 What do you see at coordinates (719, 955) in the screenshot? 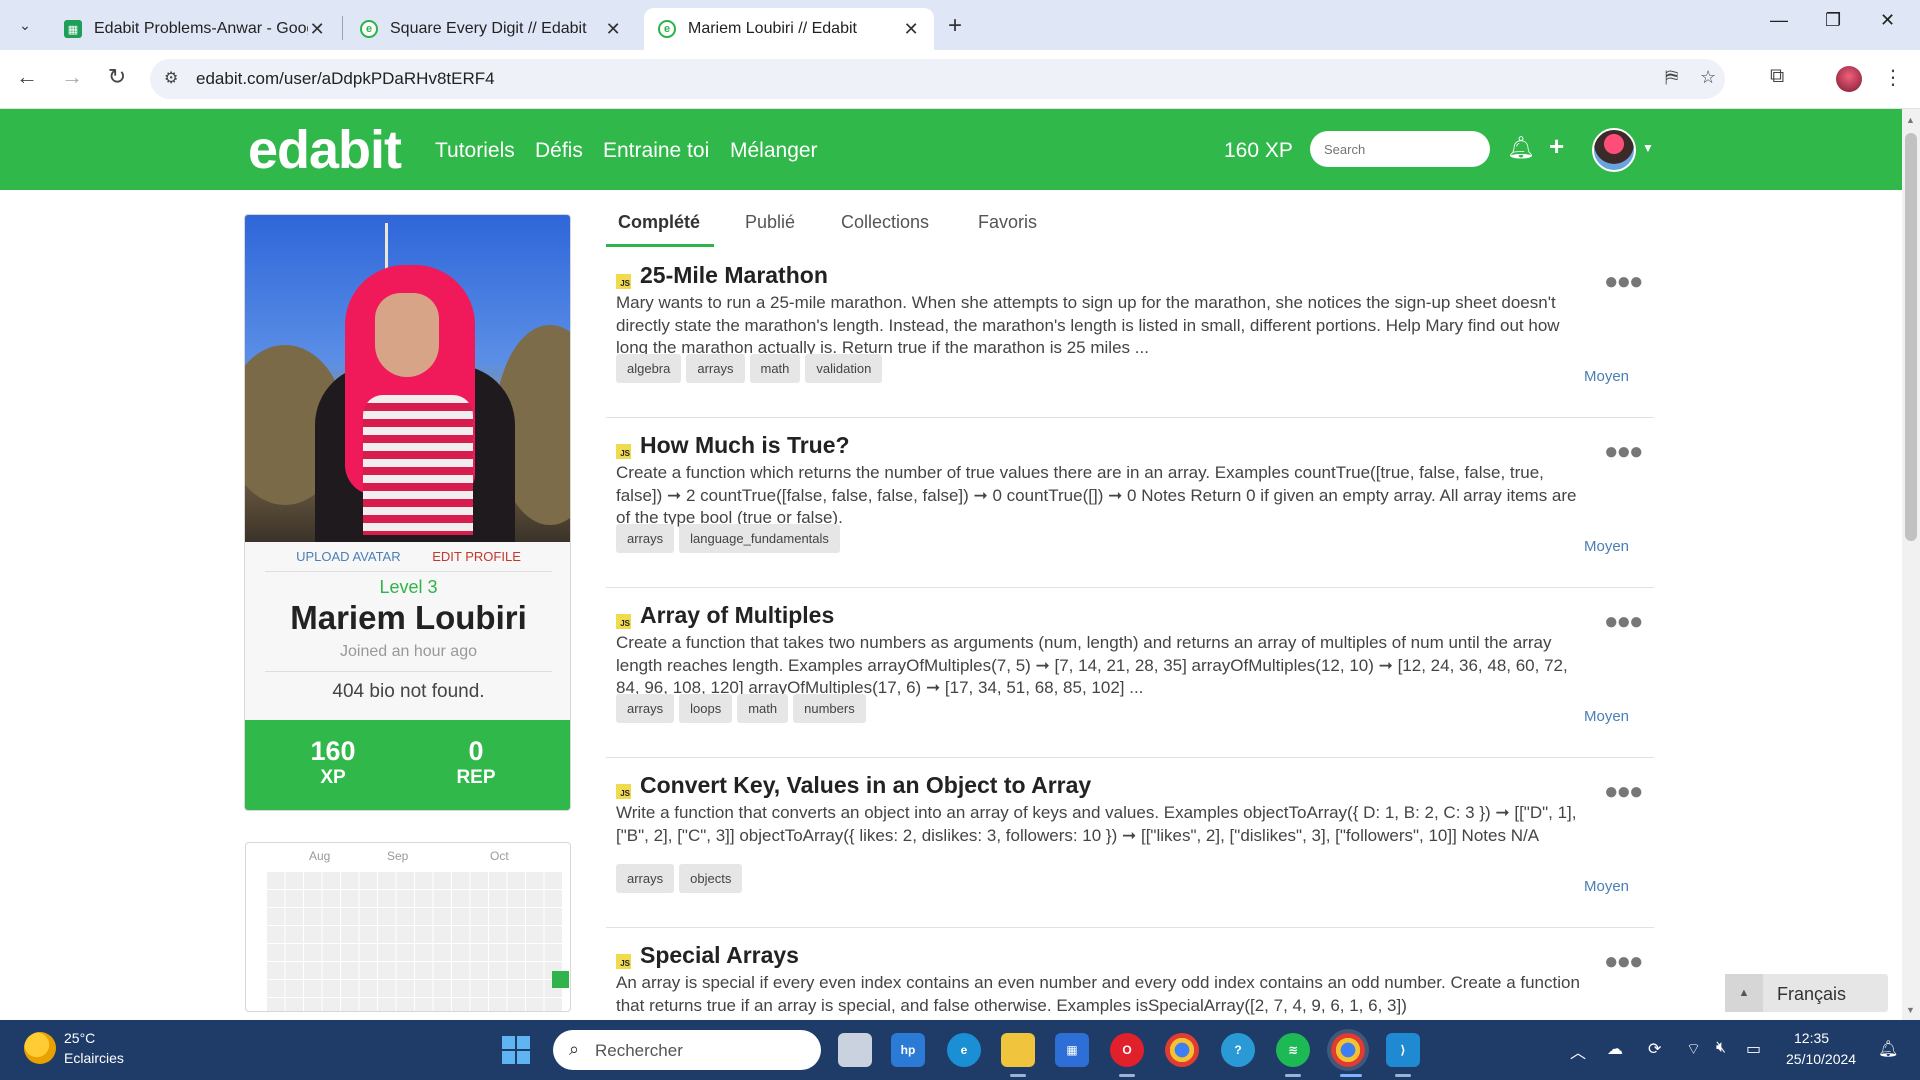
I see `challenge-title: Special Arrays` at bounding box center [719, 955].